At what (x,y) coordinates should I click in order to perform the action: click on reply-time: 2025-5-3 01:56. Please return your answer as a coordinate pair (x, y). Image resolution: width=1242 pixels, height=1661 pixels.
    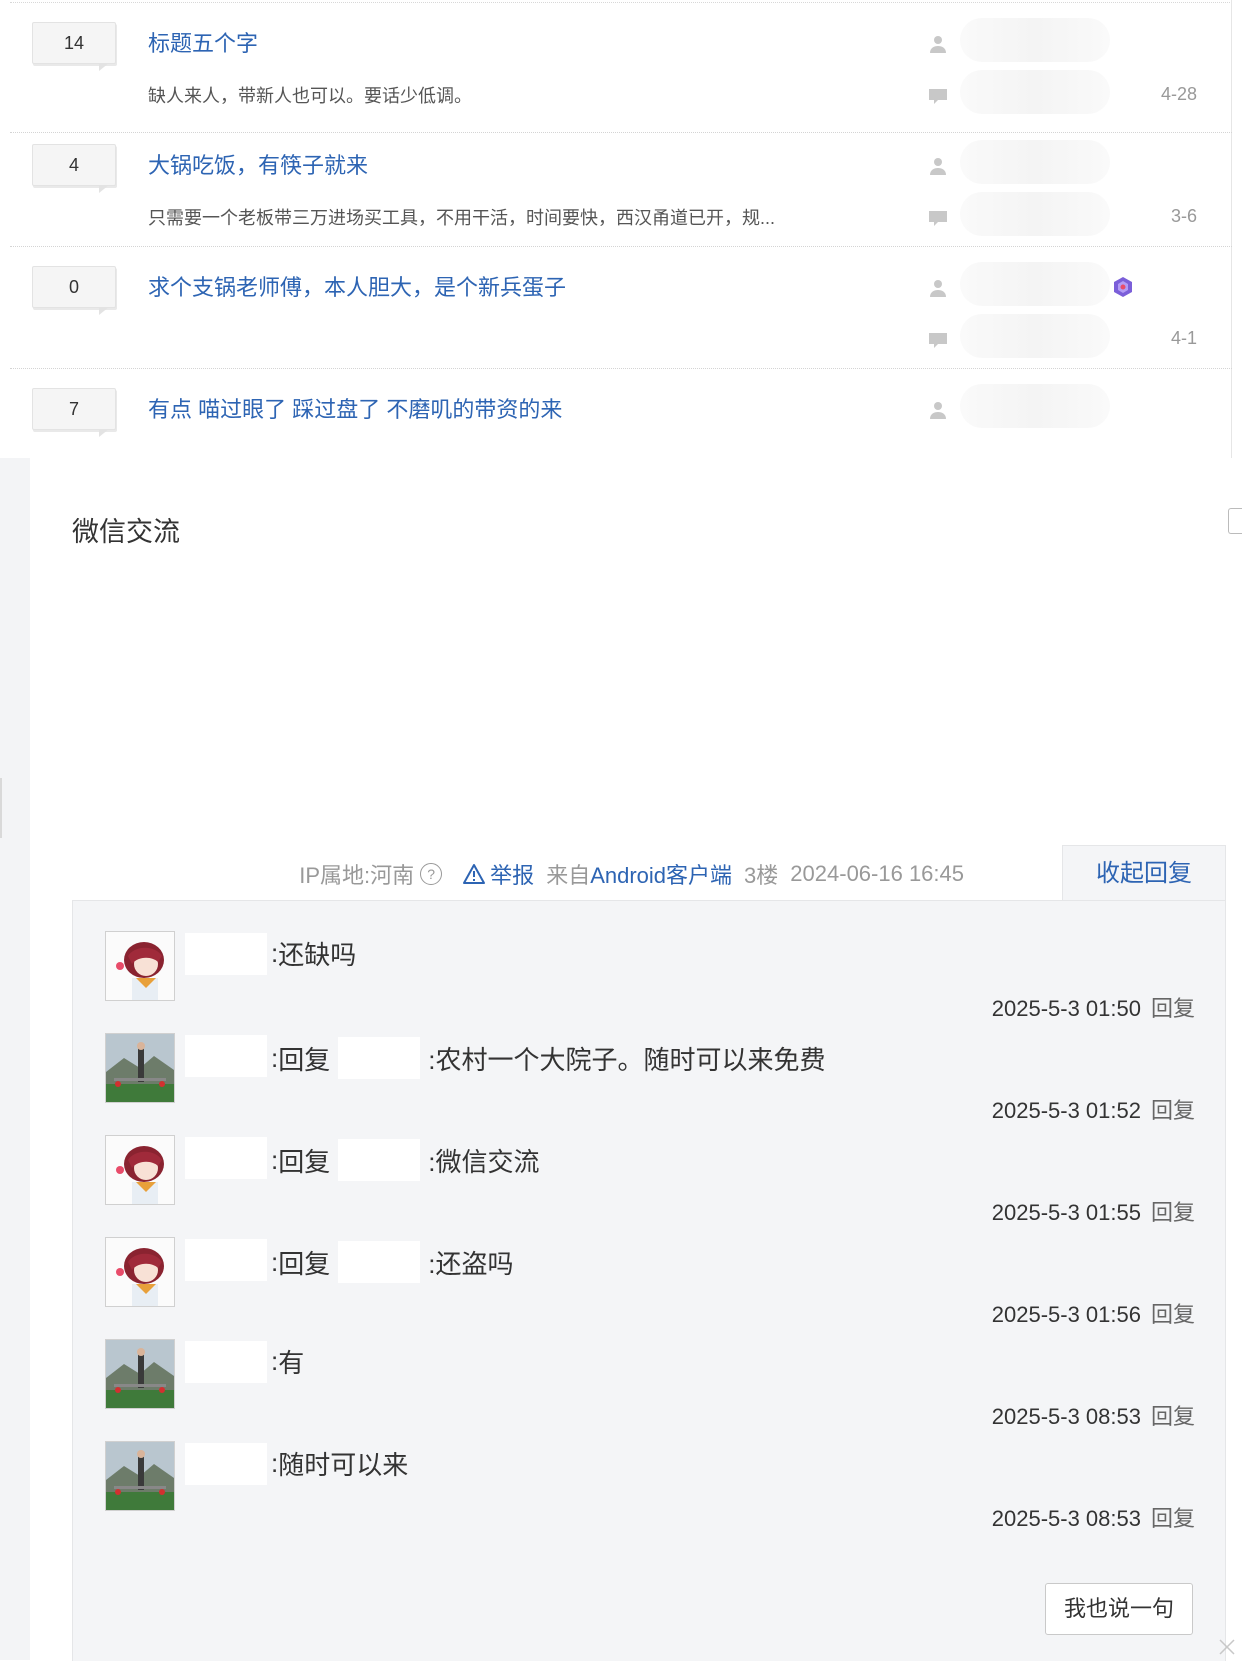
    Looking at the image, I should click on (1066, 1314).